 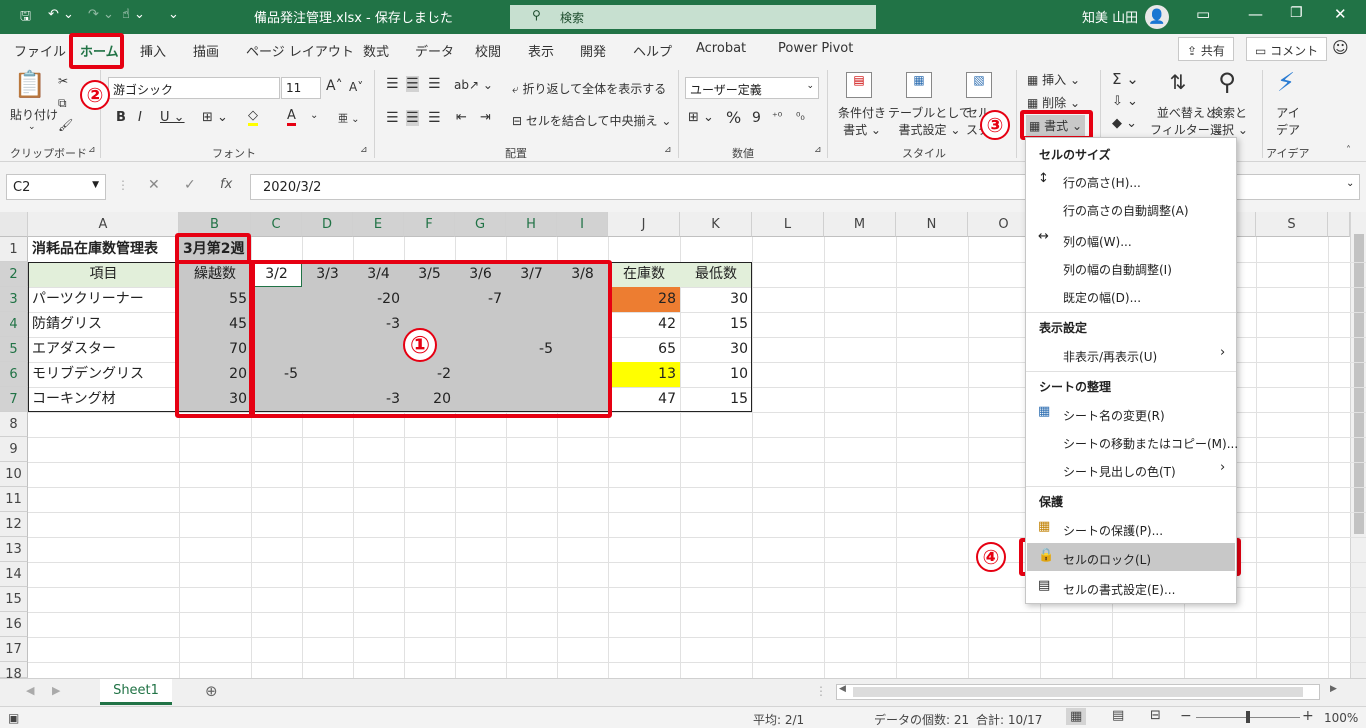 What do you see at coordinates (378, 224) in the screenshot?
I see `column-header: E` at bounding box center [378, 224].